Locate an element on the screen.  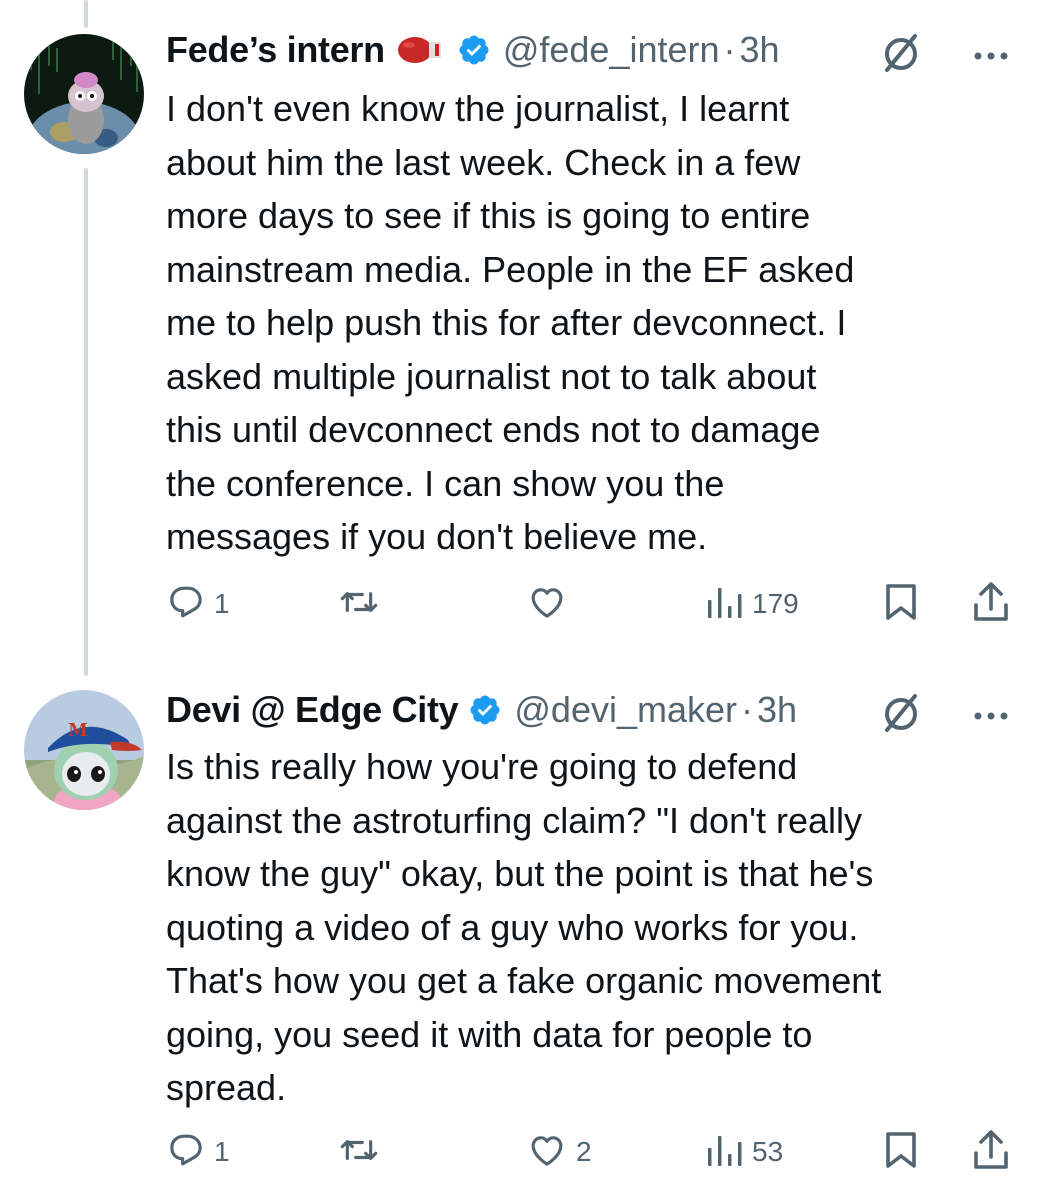
svg-text: M is located at coordinates (78, 730).